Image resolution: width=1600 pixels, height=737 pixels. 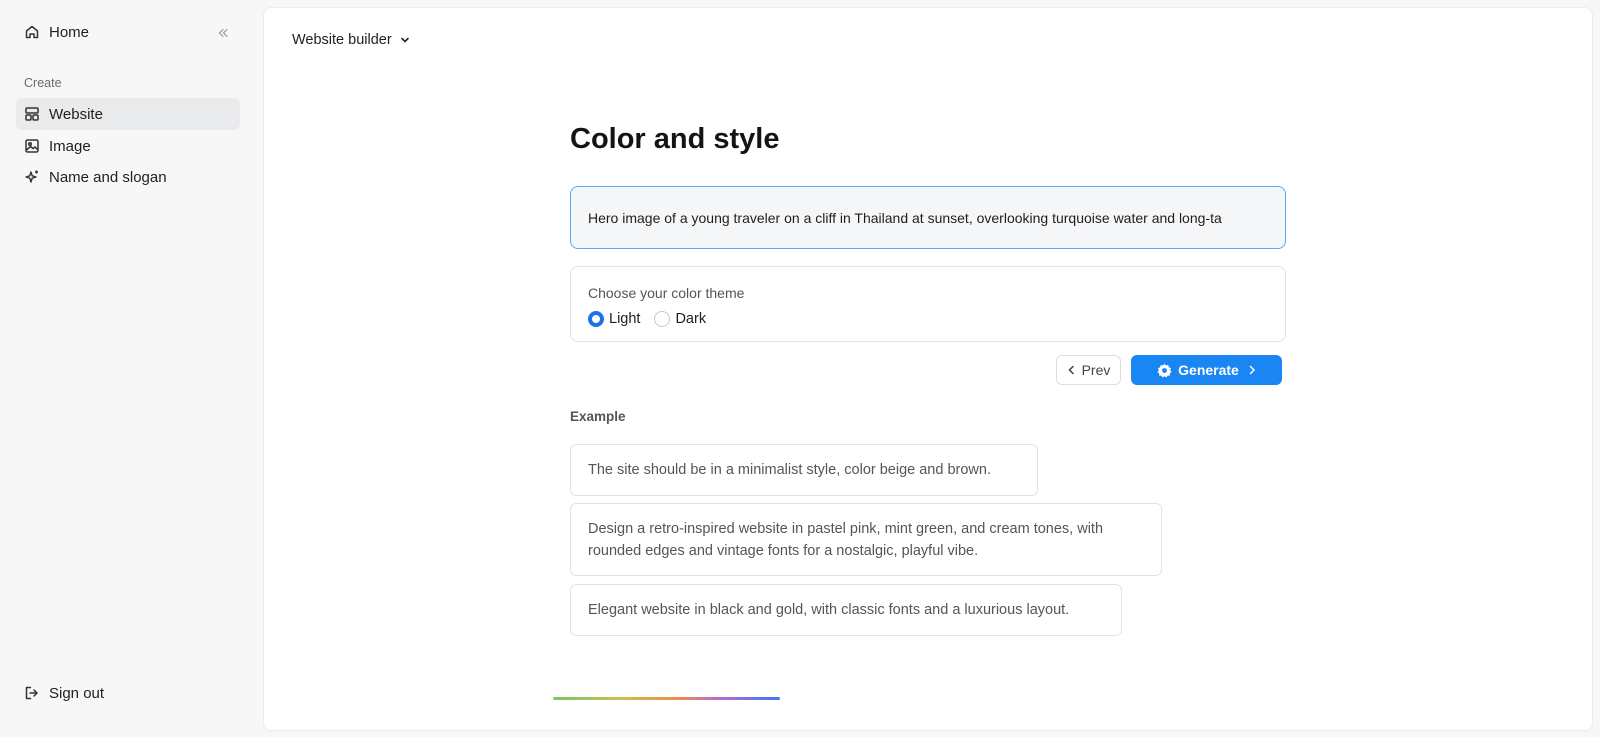 I want to click on sidebar-item-home: Home, so click(x=128, y=32).